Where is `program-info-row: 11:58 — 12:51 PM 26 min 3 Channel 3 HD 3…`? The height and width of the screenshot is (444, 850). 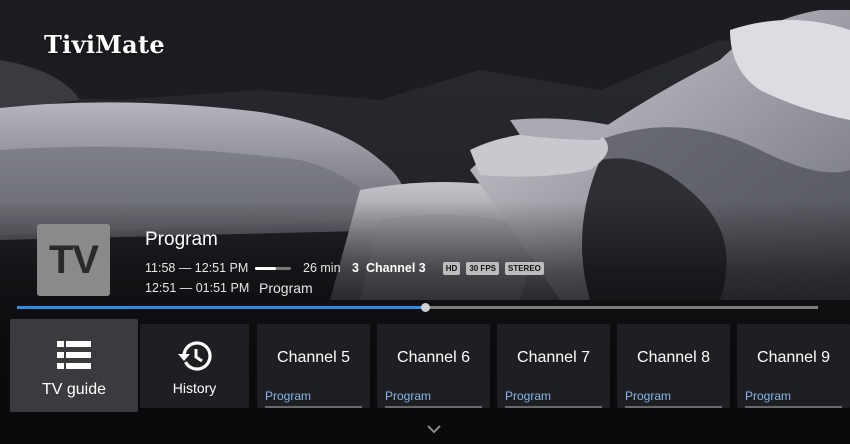 program-info-row: 11:58 — 12:51 PM 26 min 3 Channel 3 HD 3… is located at coordinates (347, 268).